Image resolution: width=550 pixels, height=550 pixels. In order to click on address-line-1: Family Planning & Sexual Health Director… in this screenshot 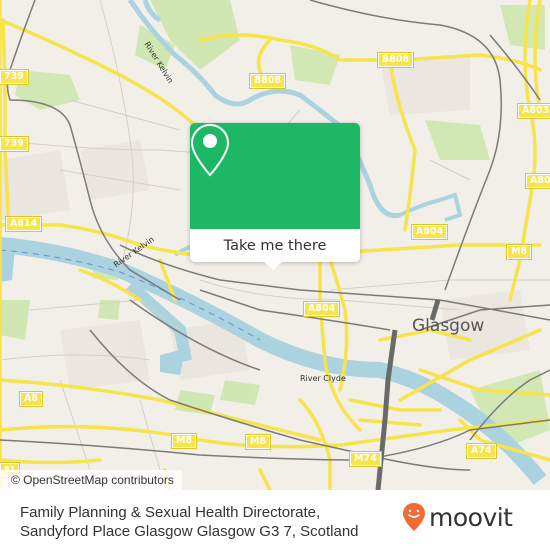, I will do `click(170, 512)`.